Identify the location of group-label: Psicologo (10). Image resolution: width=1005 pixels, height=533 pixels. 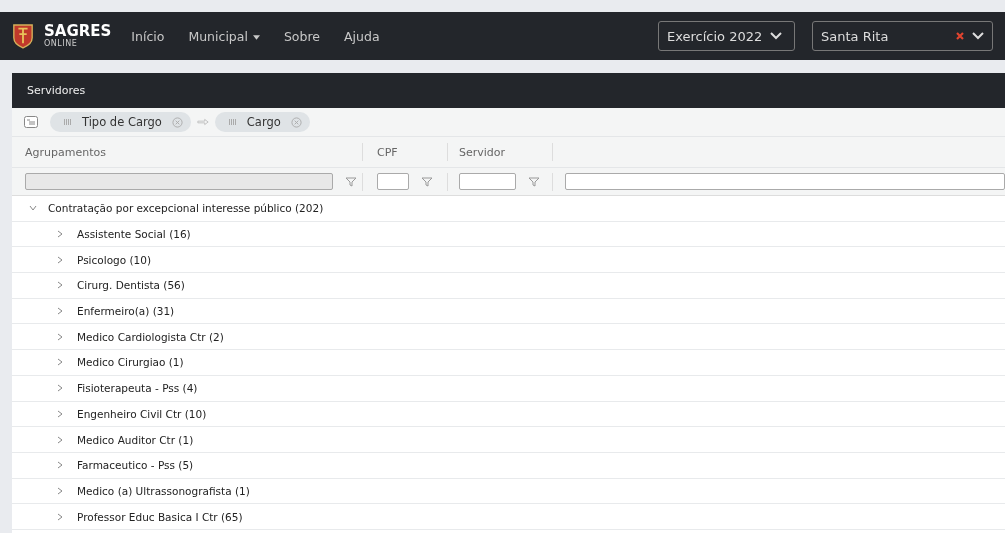
(114, 259).